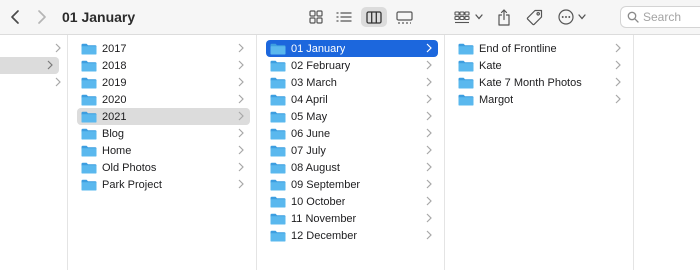 The image size is (700, 270). What do you see at coordinates (309, 116) in the screenshot?
I see `folder-label: 05 May` at bounding box center [309, 116].